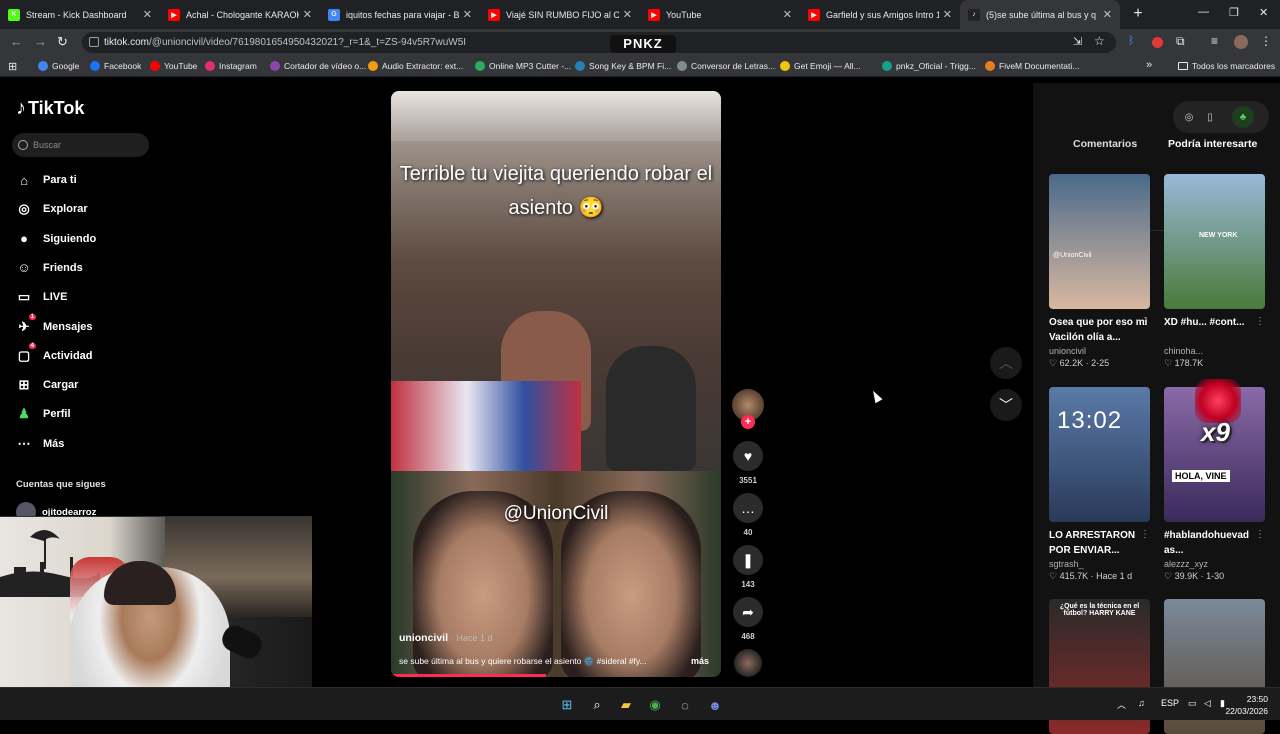 The width and height of the screenshot is (1280, 734). I want to click on previous-video-button: ︿, so click(1006, 363).